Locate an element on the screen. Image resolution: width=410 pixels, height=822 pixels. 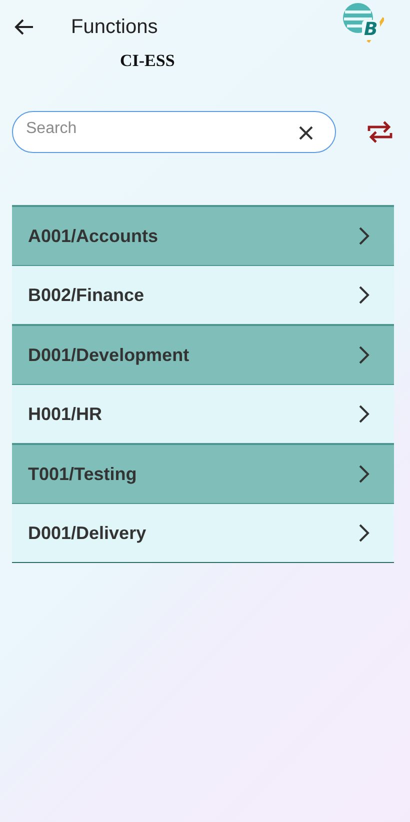
close-icon is located at coordinates (306, 133).